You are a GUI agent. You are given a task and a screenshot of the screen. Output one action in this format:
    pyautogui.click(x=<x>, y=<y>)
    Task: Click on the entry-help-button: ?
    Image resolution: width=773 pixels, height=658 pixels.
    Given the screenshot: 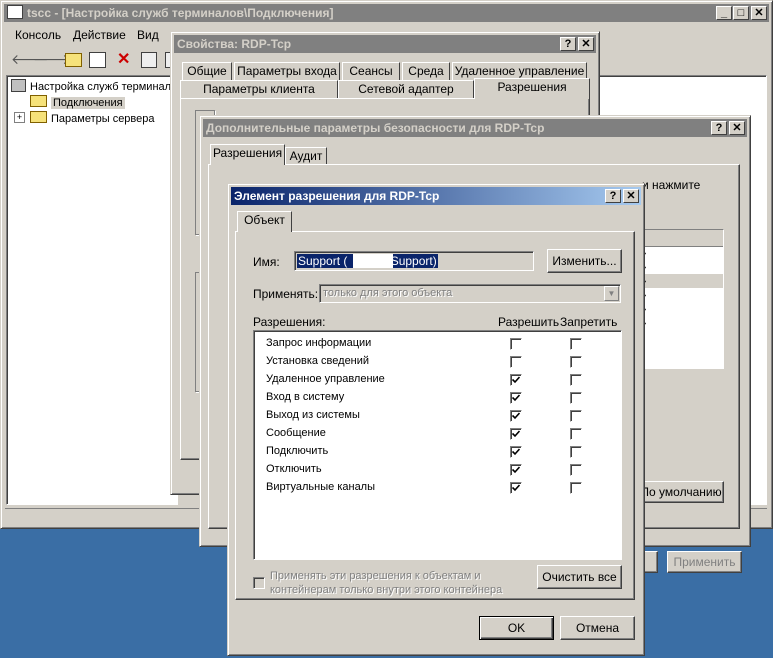 What is the action you would take?
    pyautogui.click(x=613, y=196)
    